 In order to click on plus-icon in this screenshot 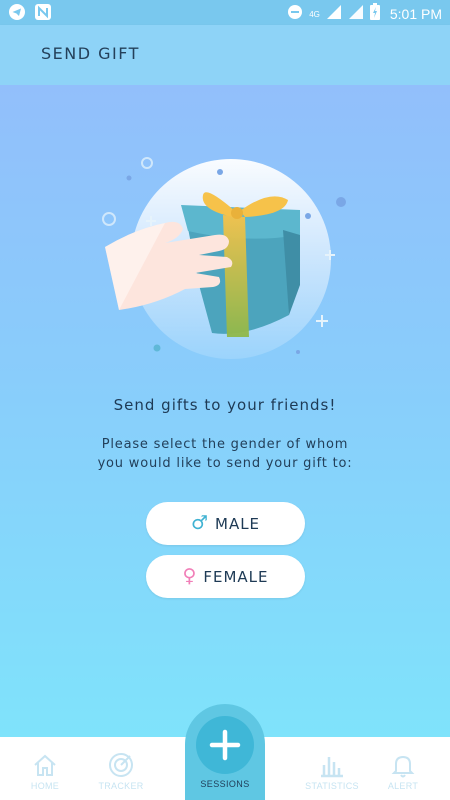, I will do `click(225, 745)`.